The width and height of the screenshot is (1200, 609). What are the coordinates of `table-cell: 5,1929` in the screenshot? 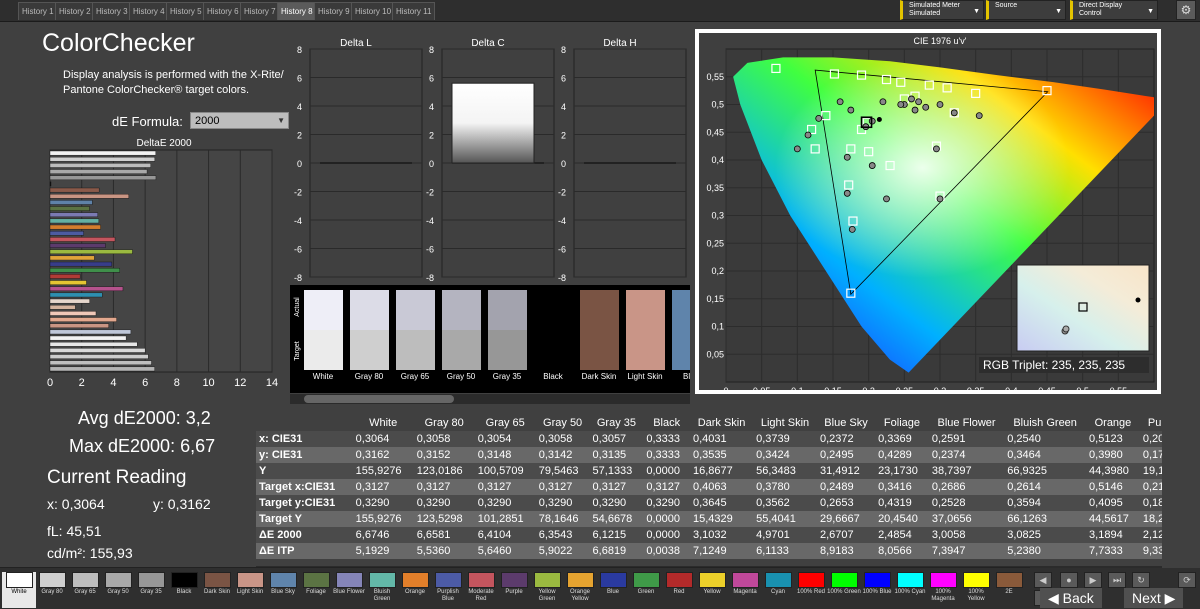 It's located at (383, 551).